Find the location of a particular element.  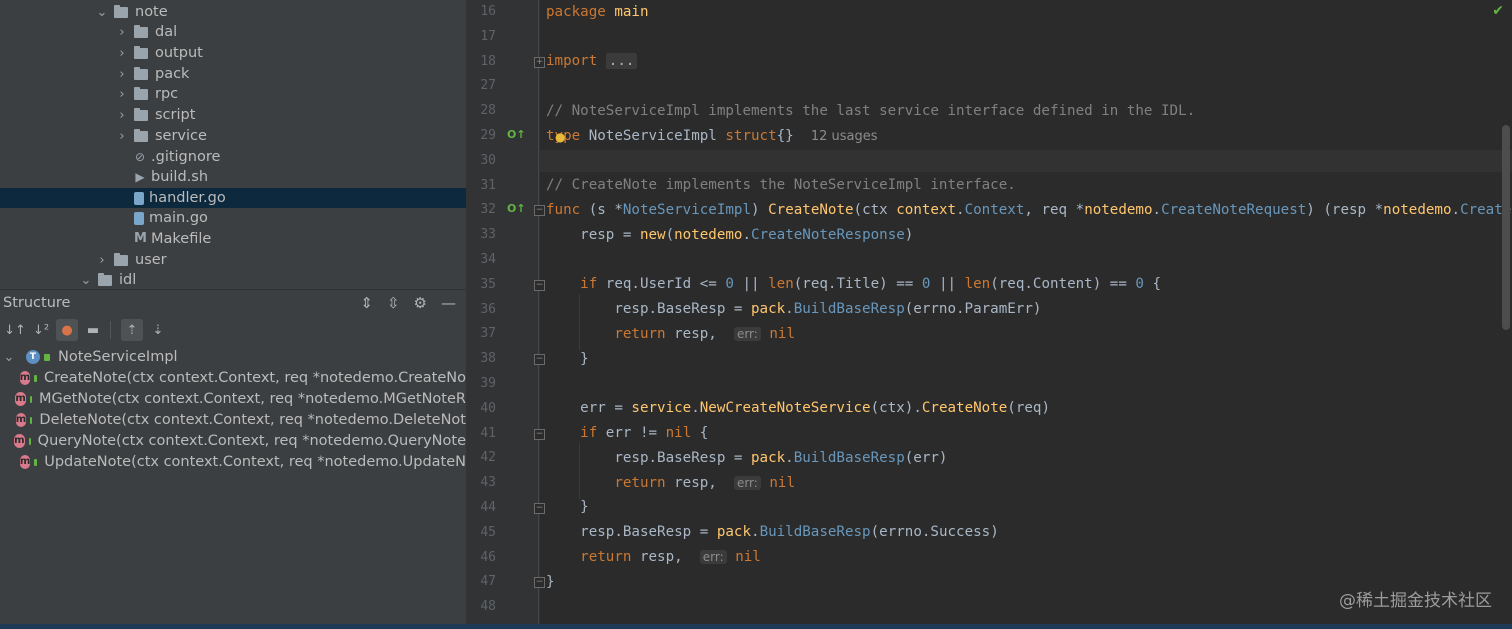

tree-item-label: dal is located at coordinates (166, 32).